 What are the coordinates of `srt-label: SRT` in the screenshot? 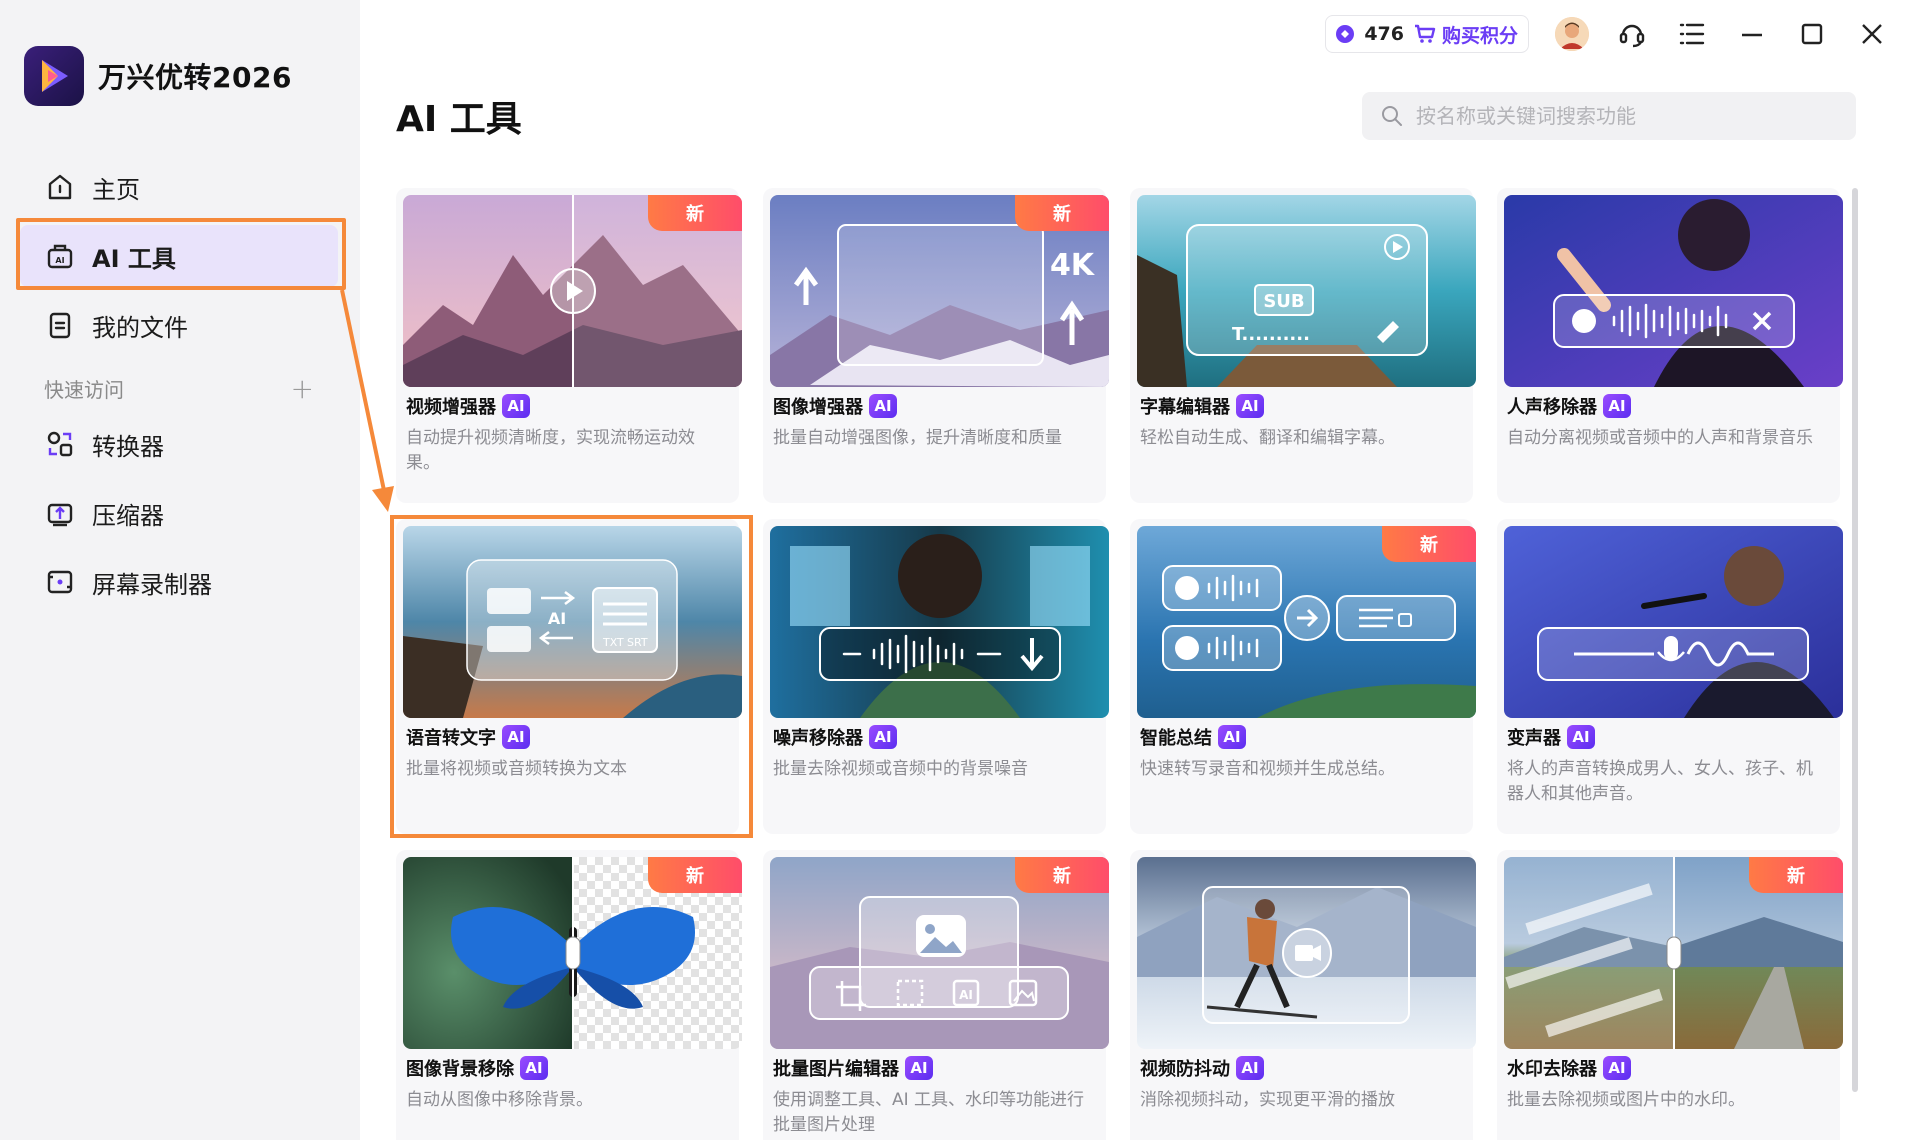 It's located at (637, 642).